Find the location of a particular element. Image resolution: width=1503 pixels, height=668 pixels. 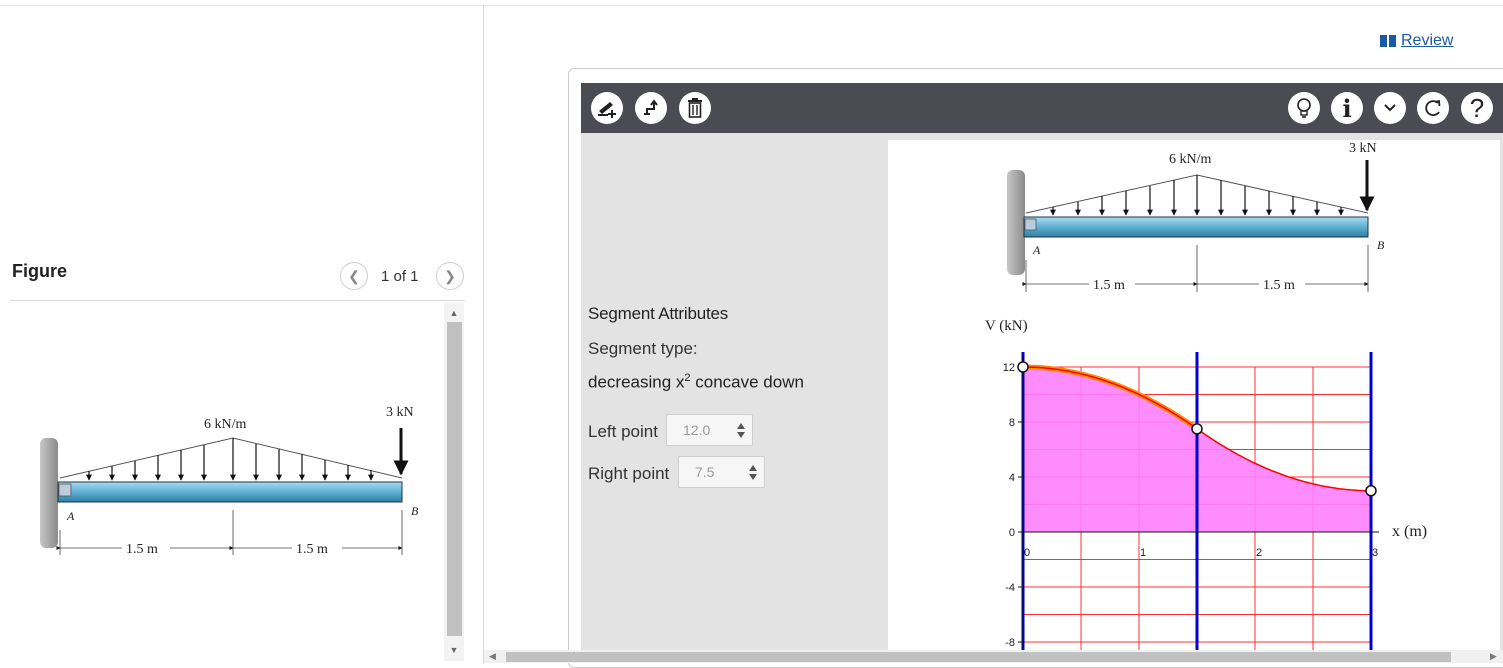

options-button is located at coordinates (1390, 108).